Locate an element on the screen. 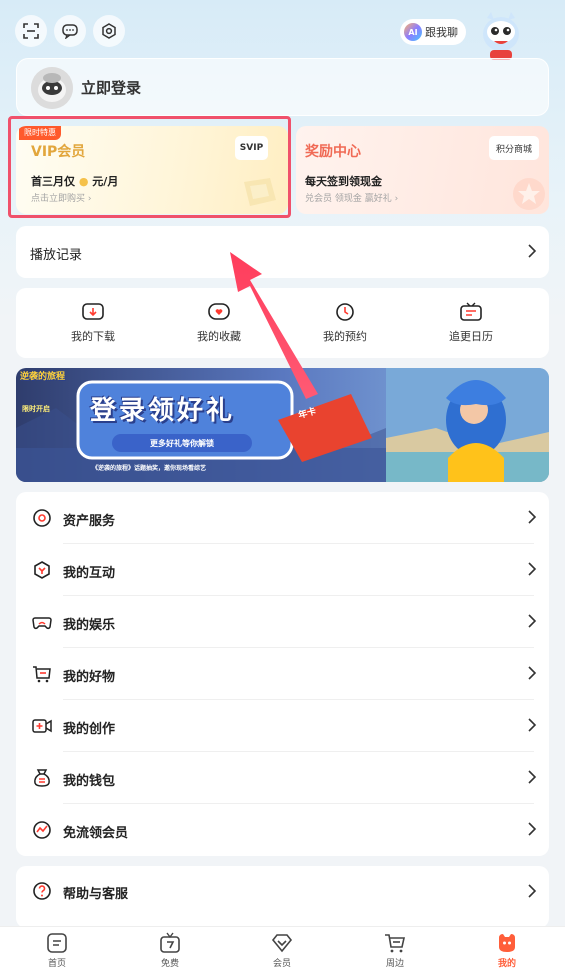 Image resolution: width=565 pixels, height=974 pixels. banner-note: 《逆袭的旅程》话题抽奖，邀你现场看综艺 is located at coordinates (149, 468).